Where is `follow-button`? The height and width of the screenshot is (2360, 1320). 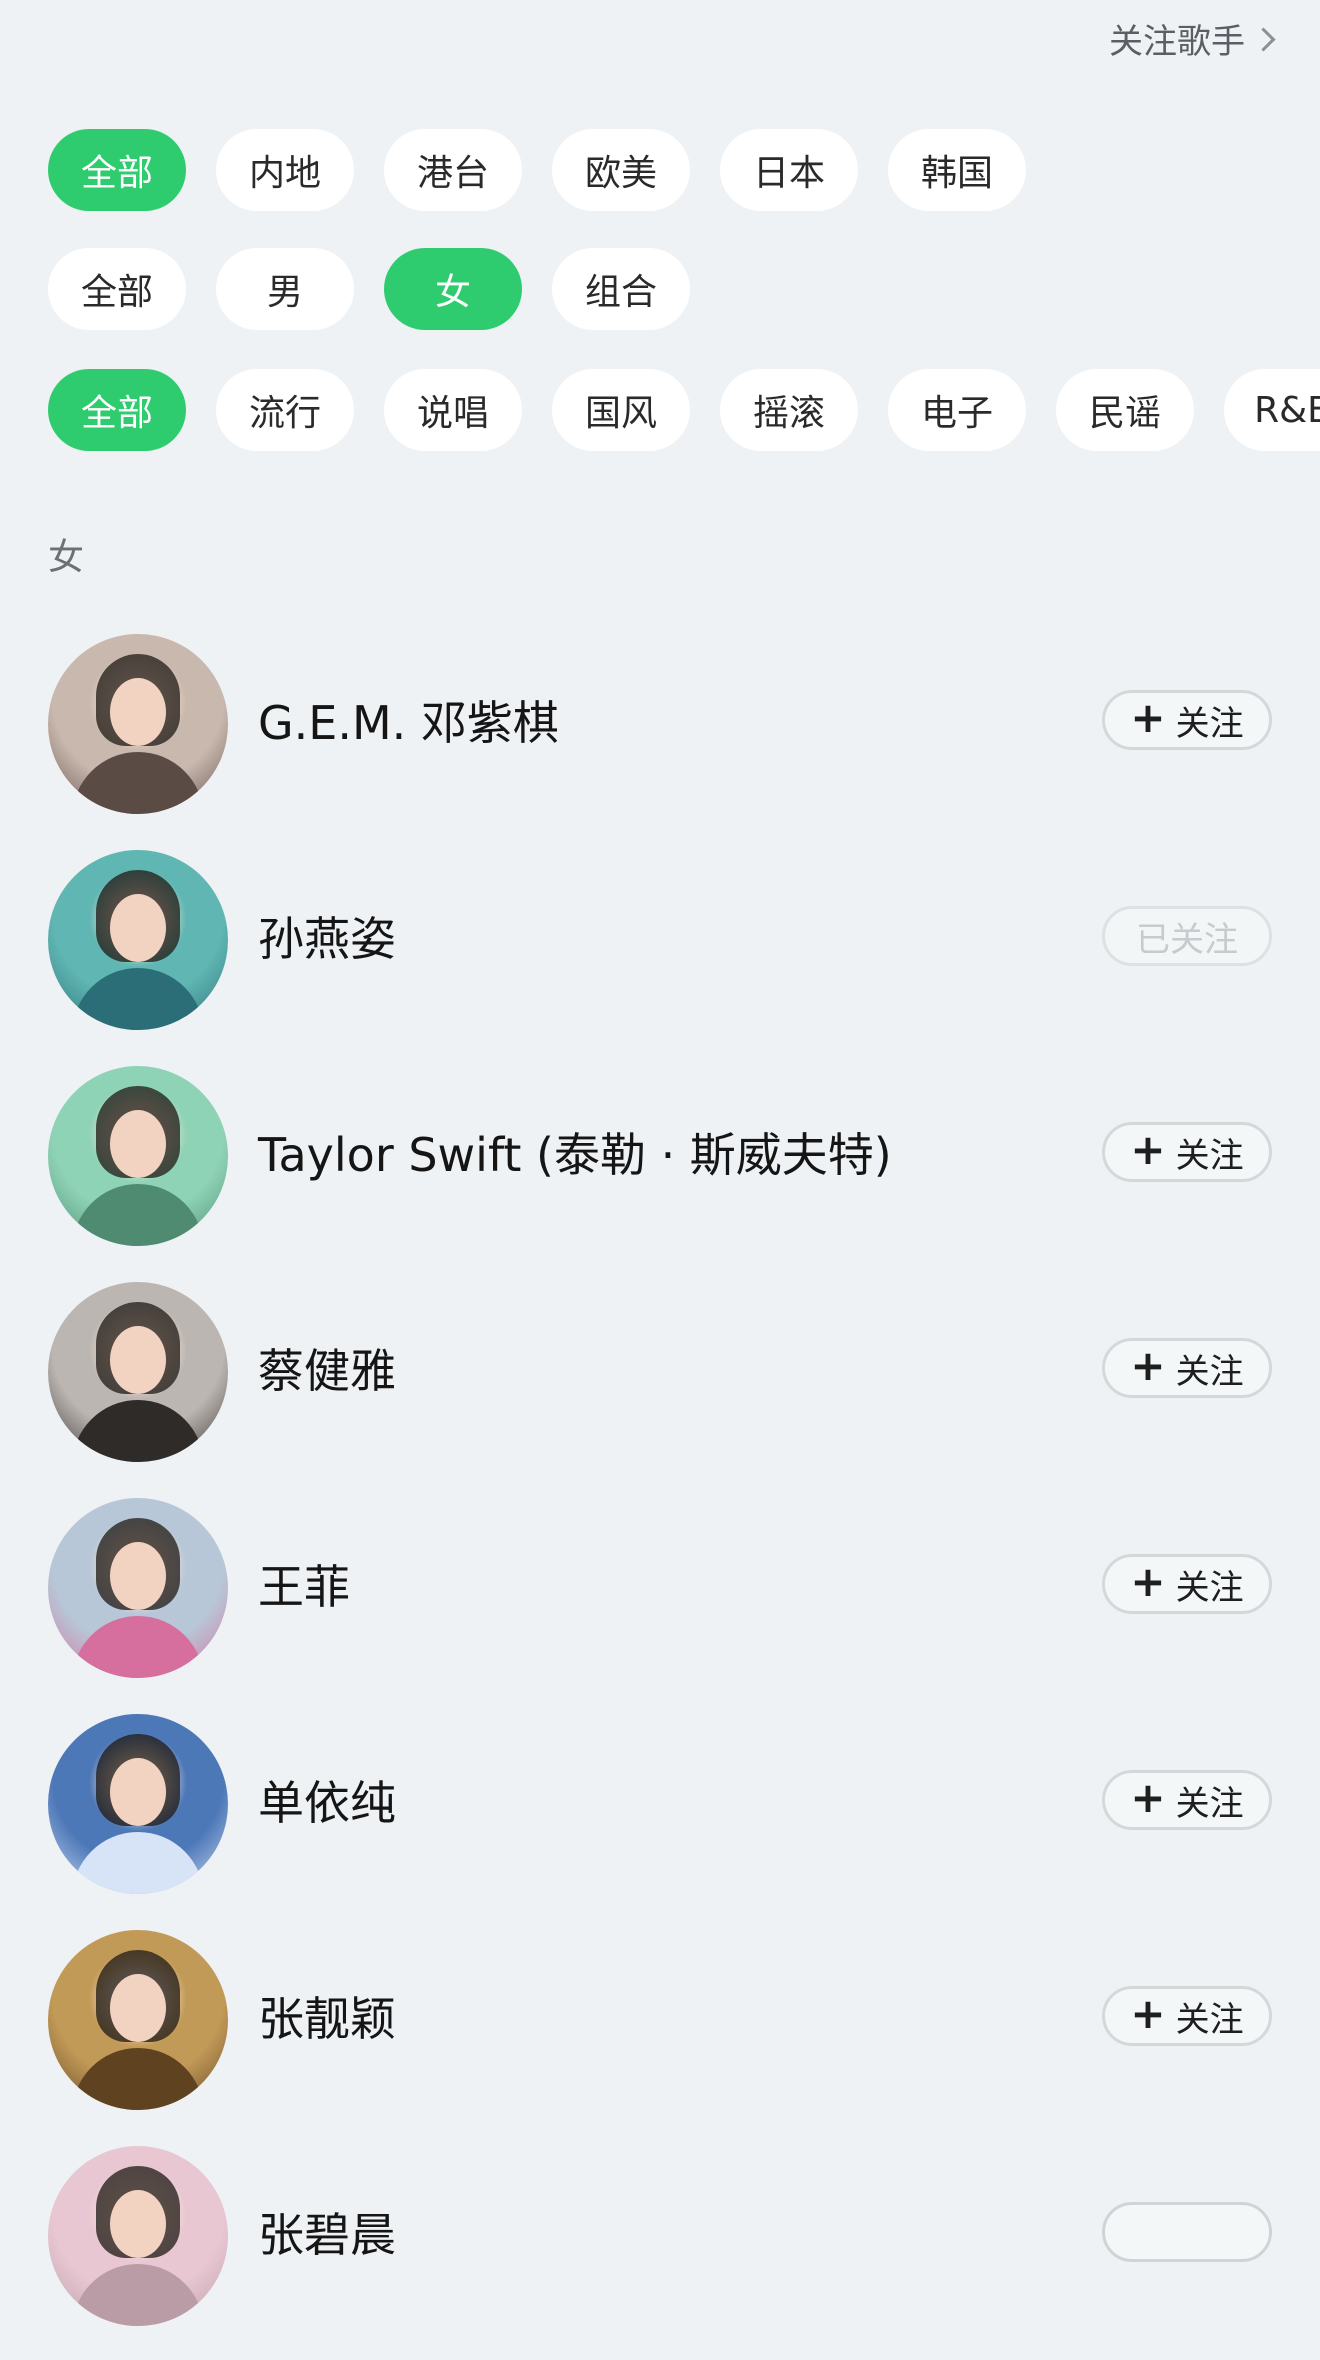 follow-button is located at coordinates (1187, 2232).